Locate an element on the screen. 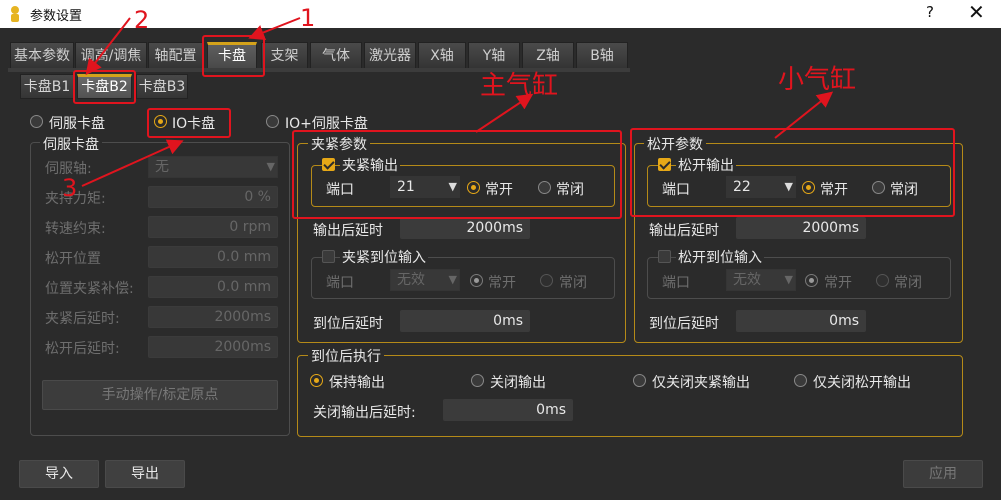 Image resolution: width=1001 pixels, height=500 pixels. clamp-delay-label: 夹紧后延时: is located at coordinates (82, 319).